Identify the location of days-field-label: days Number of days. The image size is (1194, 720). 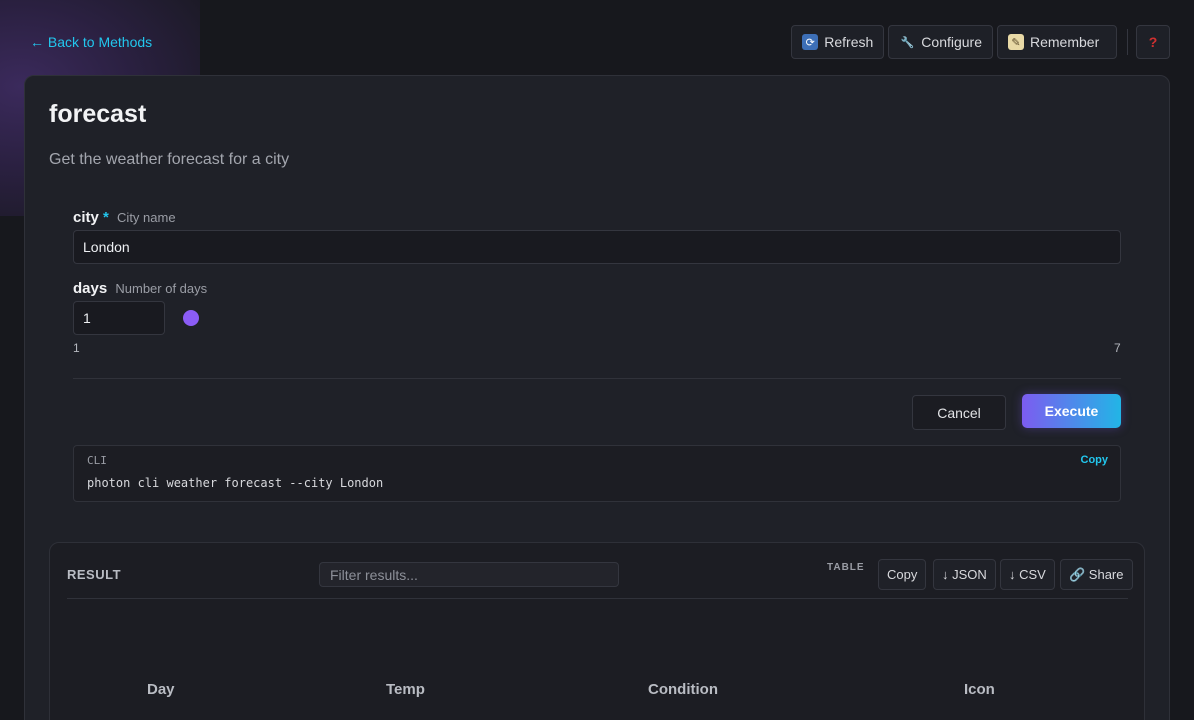
(140, 288).